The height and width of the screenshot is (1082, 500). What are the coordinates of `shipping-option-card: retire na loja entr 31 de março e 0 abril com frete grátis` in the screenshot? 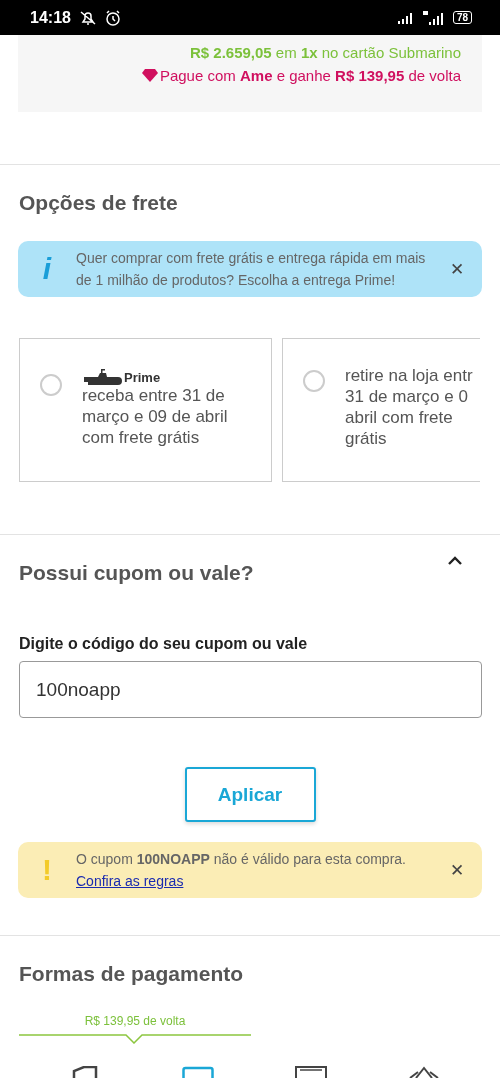 It's located at (381, 410).